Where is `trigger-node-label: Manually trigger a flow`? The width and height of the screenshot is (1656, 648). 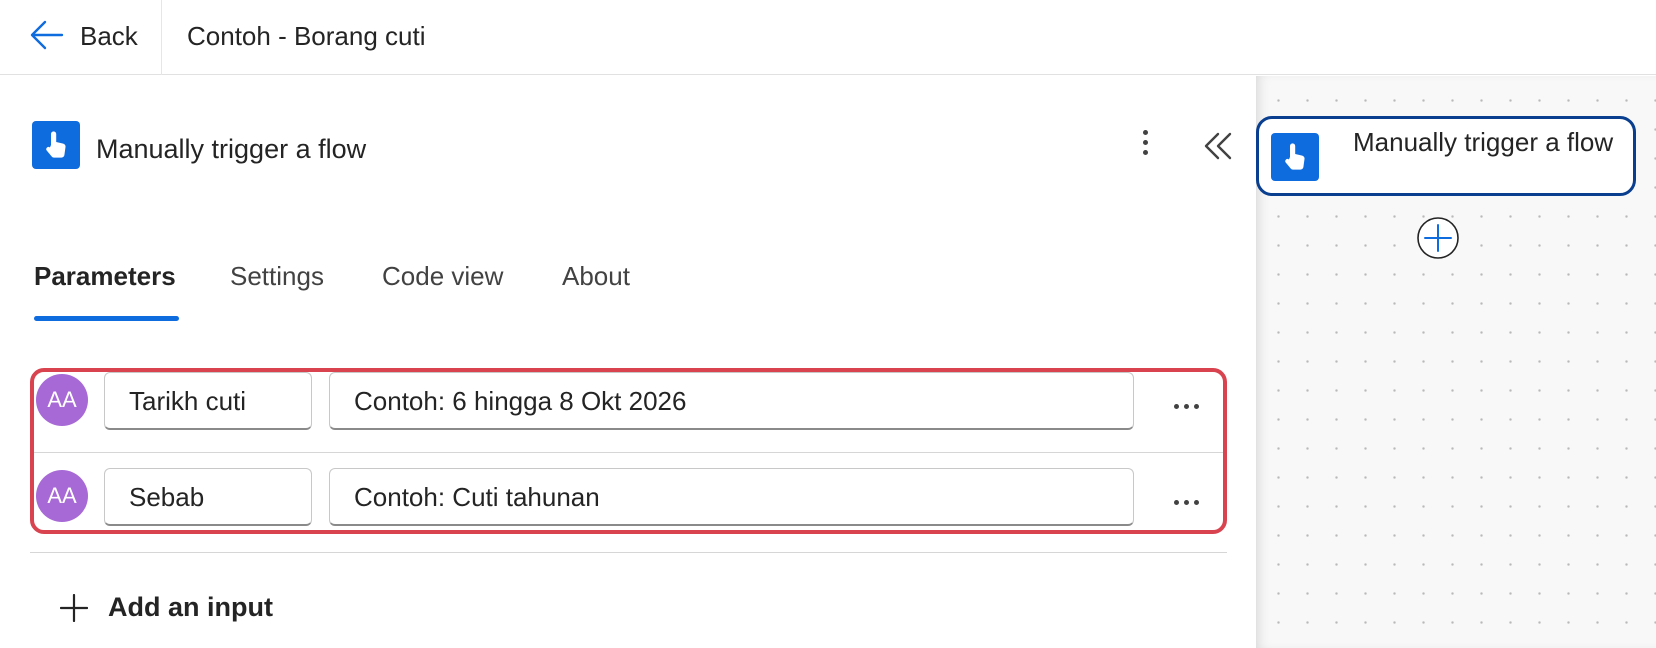 trigger-node-label: Manually trigger a flow is located at coordinates (1483, 142).